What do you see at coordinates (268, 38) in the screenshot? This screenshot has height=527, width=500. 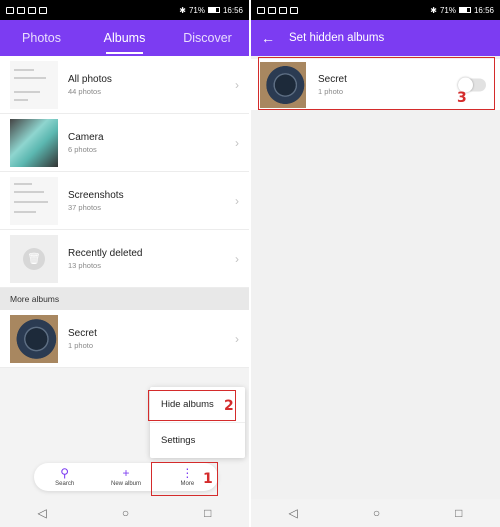 I see `back-arrow-icon: ←` at bounding box center [268, 38].